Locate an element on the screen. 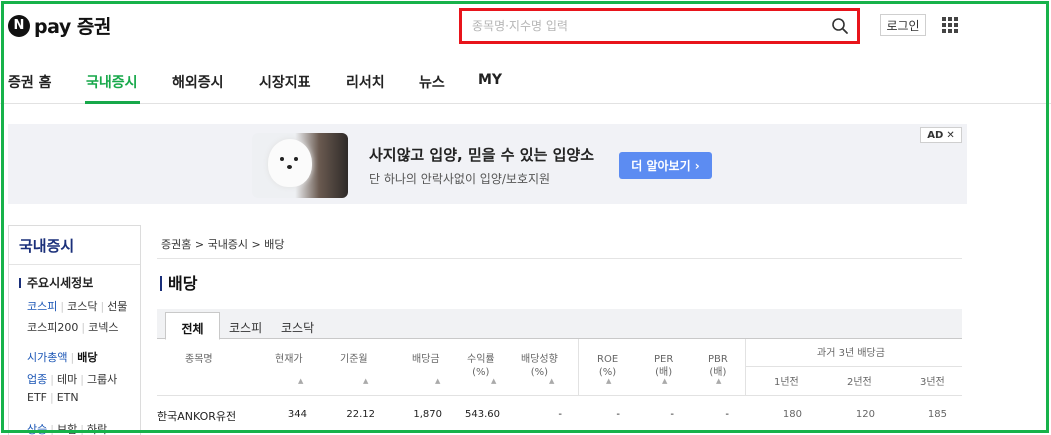 This screenshot has height=435, width=1051. sidebar-item-futures: 선물 is located at coordinates (117, 306).